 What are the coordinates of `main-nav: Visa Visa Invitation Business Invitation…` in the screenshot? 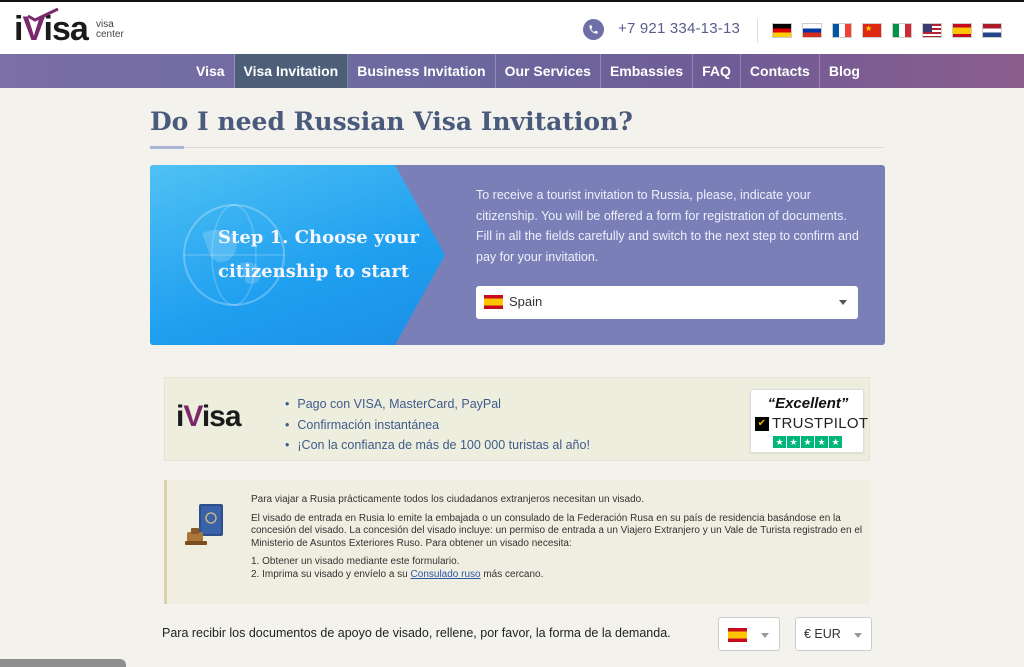 It's located at (512, 71).